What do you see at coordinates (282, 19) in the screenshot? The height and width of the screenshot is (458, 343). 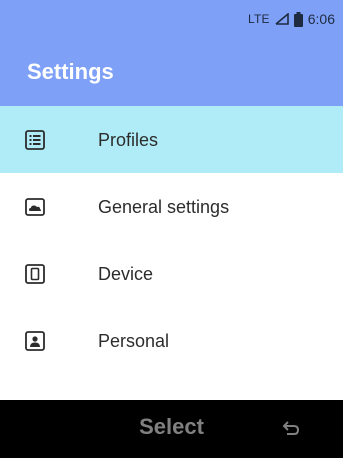 I see `signal-icon` at bounding box center [282, 19].